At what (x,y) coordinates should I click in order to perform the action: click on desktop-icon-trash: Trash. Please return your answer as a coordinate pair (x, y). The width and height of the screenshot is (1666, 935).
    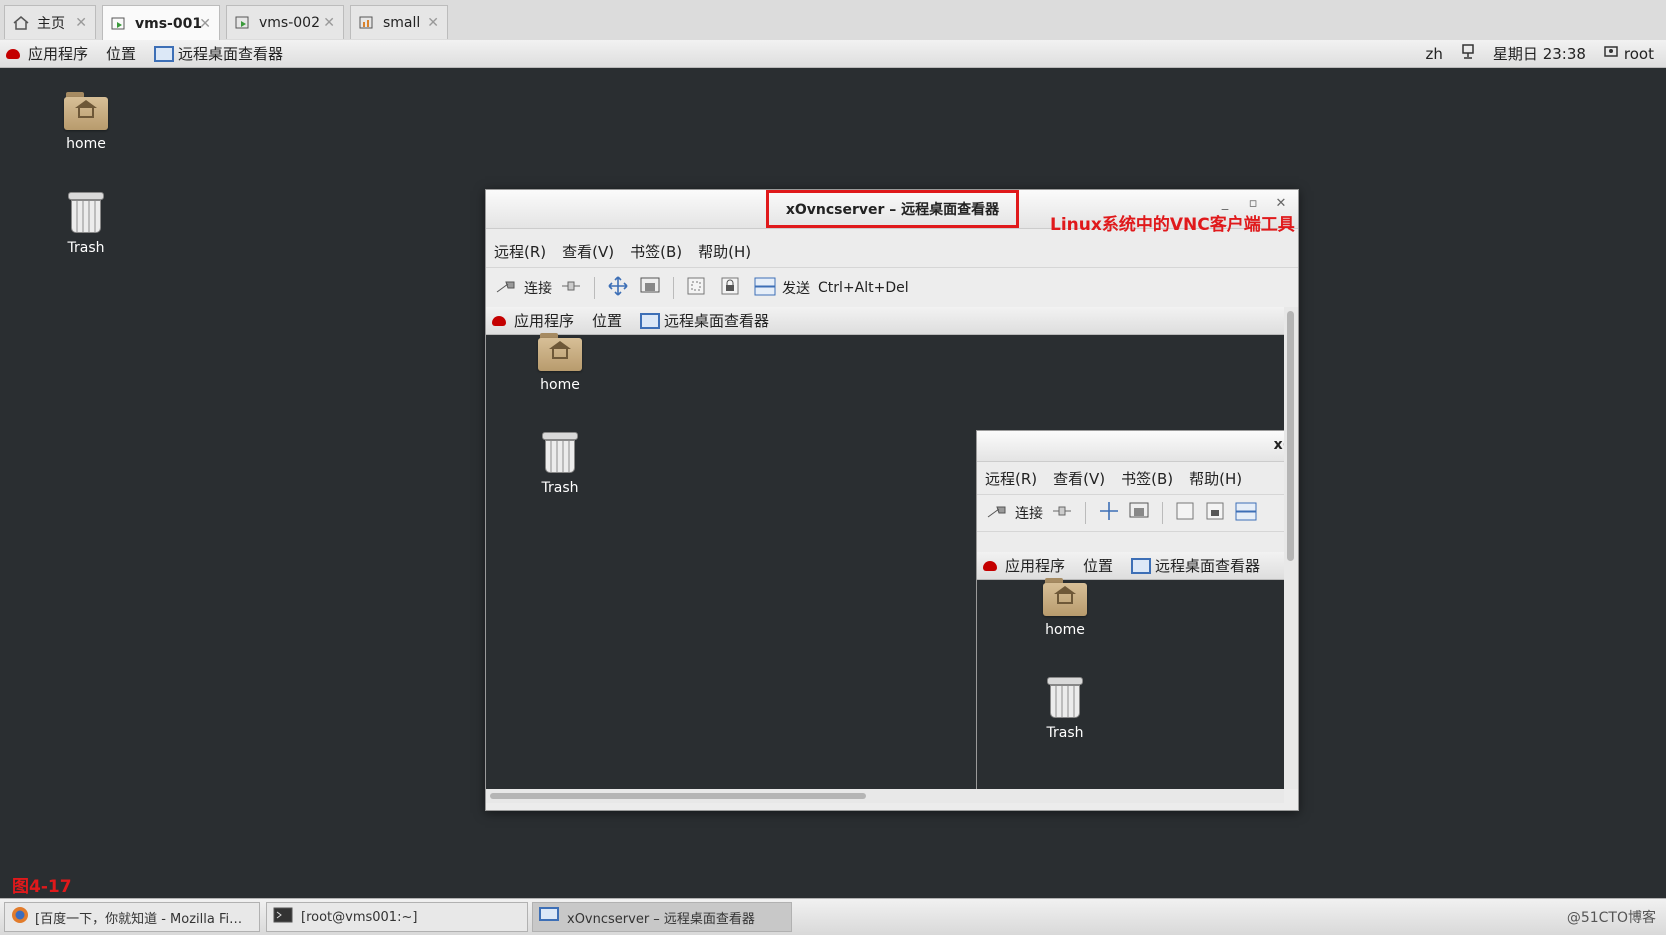
    Looking at the image, I should click on (86, 224).